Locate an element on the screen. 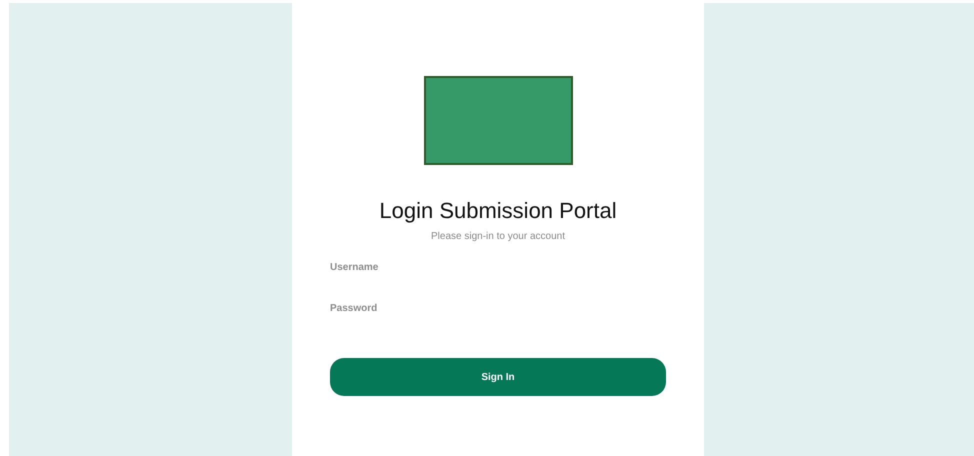 Image resolution: width=974 pixels, height=456 pixels. sign-in-button: Sign In is located at coordinates (498, 377).